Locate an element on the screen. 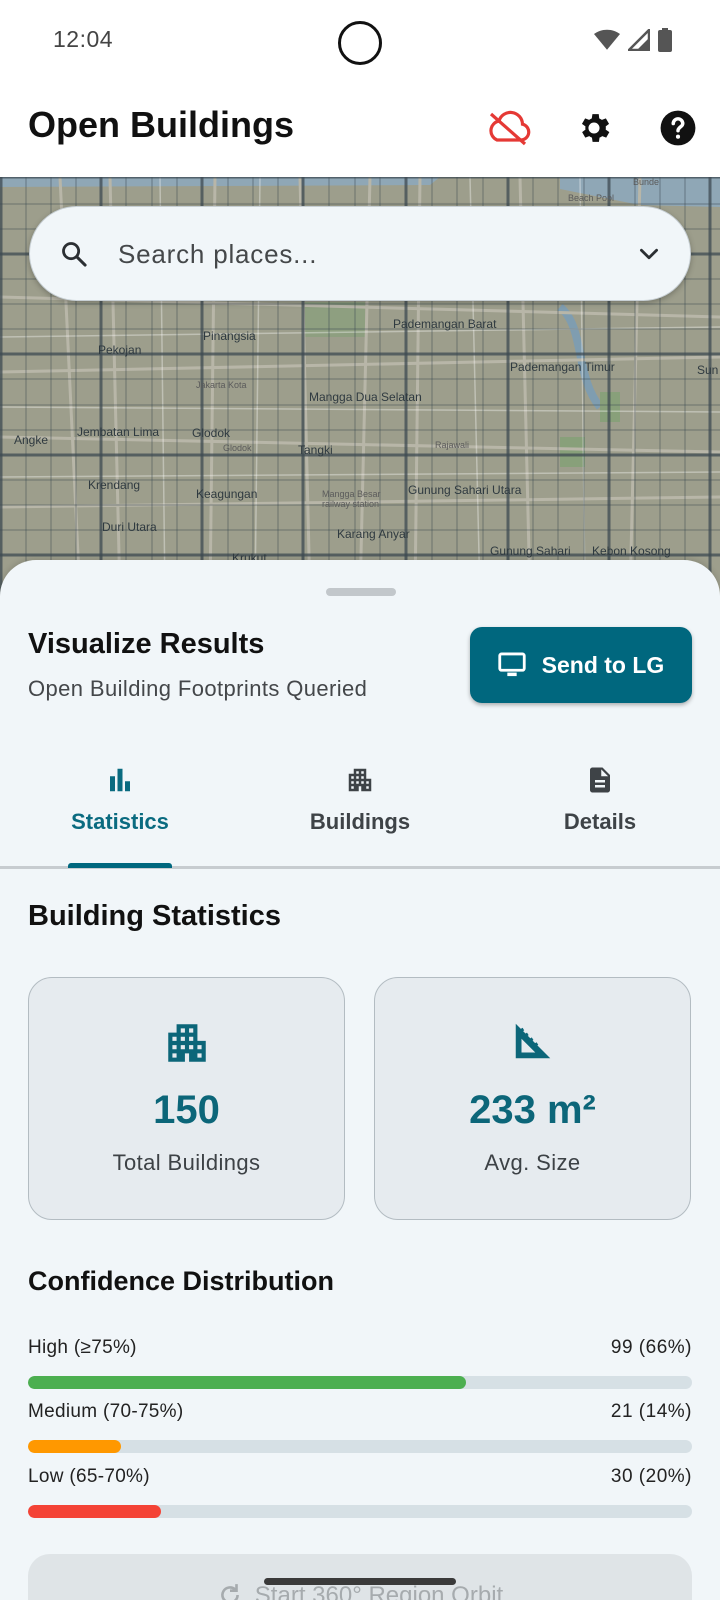 This screenshot has height=1600, width=720. confidence-row-low: Low (65-70%) 30 (20%) is located at coordinates (360, 1492).